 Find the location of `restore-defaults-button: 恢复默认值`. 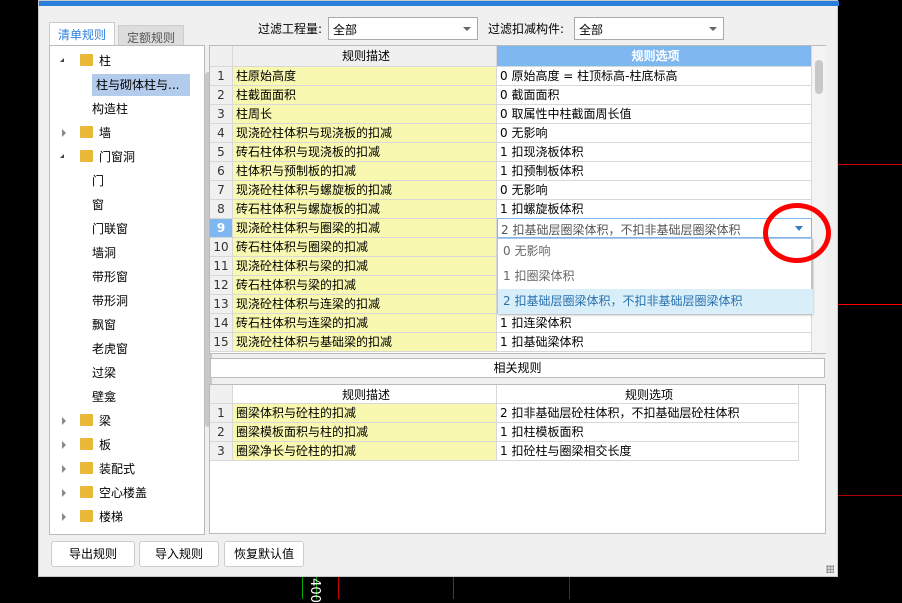

restore-defaults-button: 恢复默认值 is located at coordinates (264, 554).